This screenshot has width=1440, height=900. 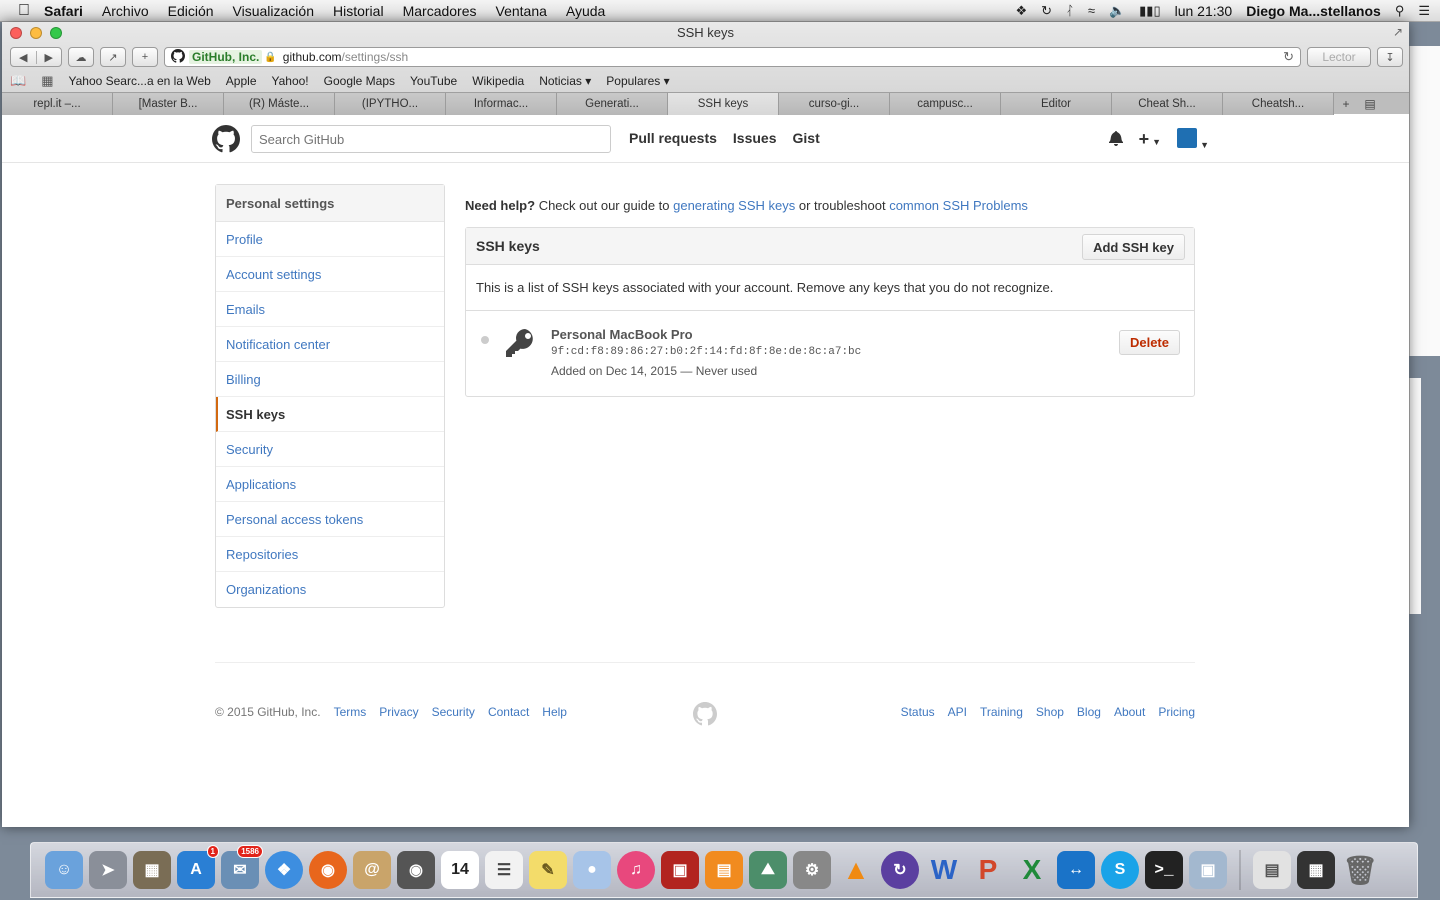 What do you see at coordinates (330, 554) in the screenshot?
I see `sidebar-item-repositories: Repositories` at bounding box center [330, 554].